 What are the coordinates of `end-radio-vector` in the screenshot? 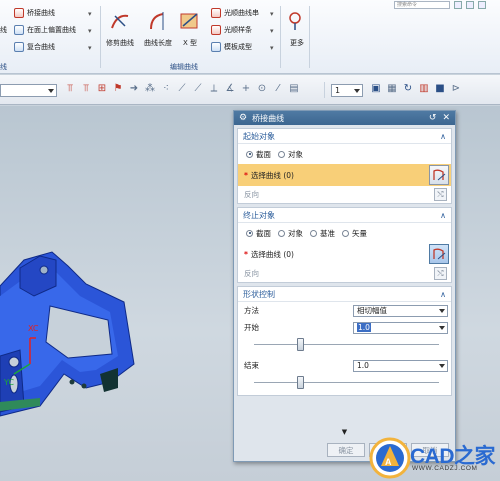 It's located at (345, 233).